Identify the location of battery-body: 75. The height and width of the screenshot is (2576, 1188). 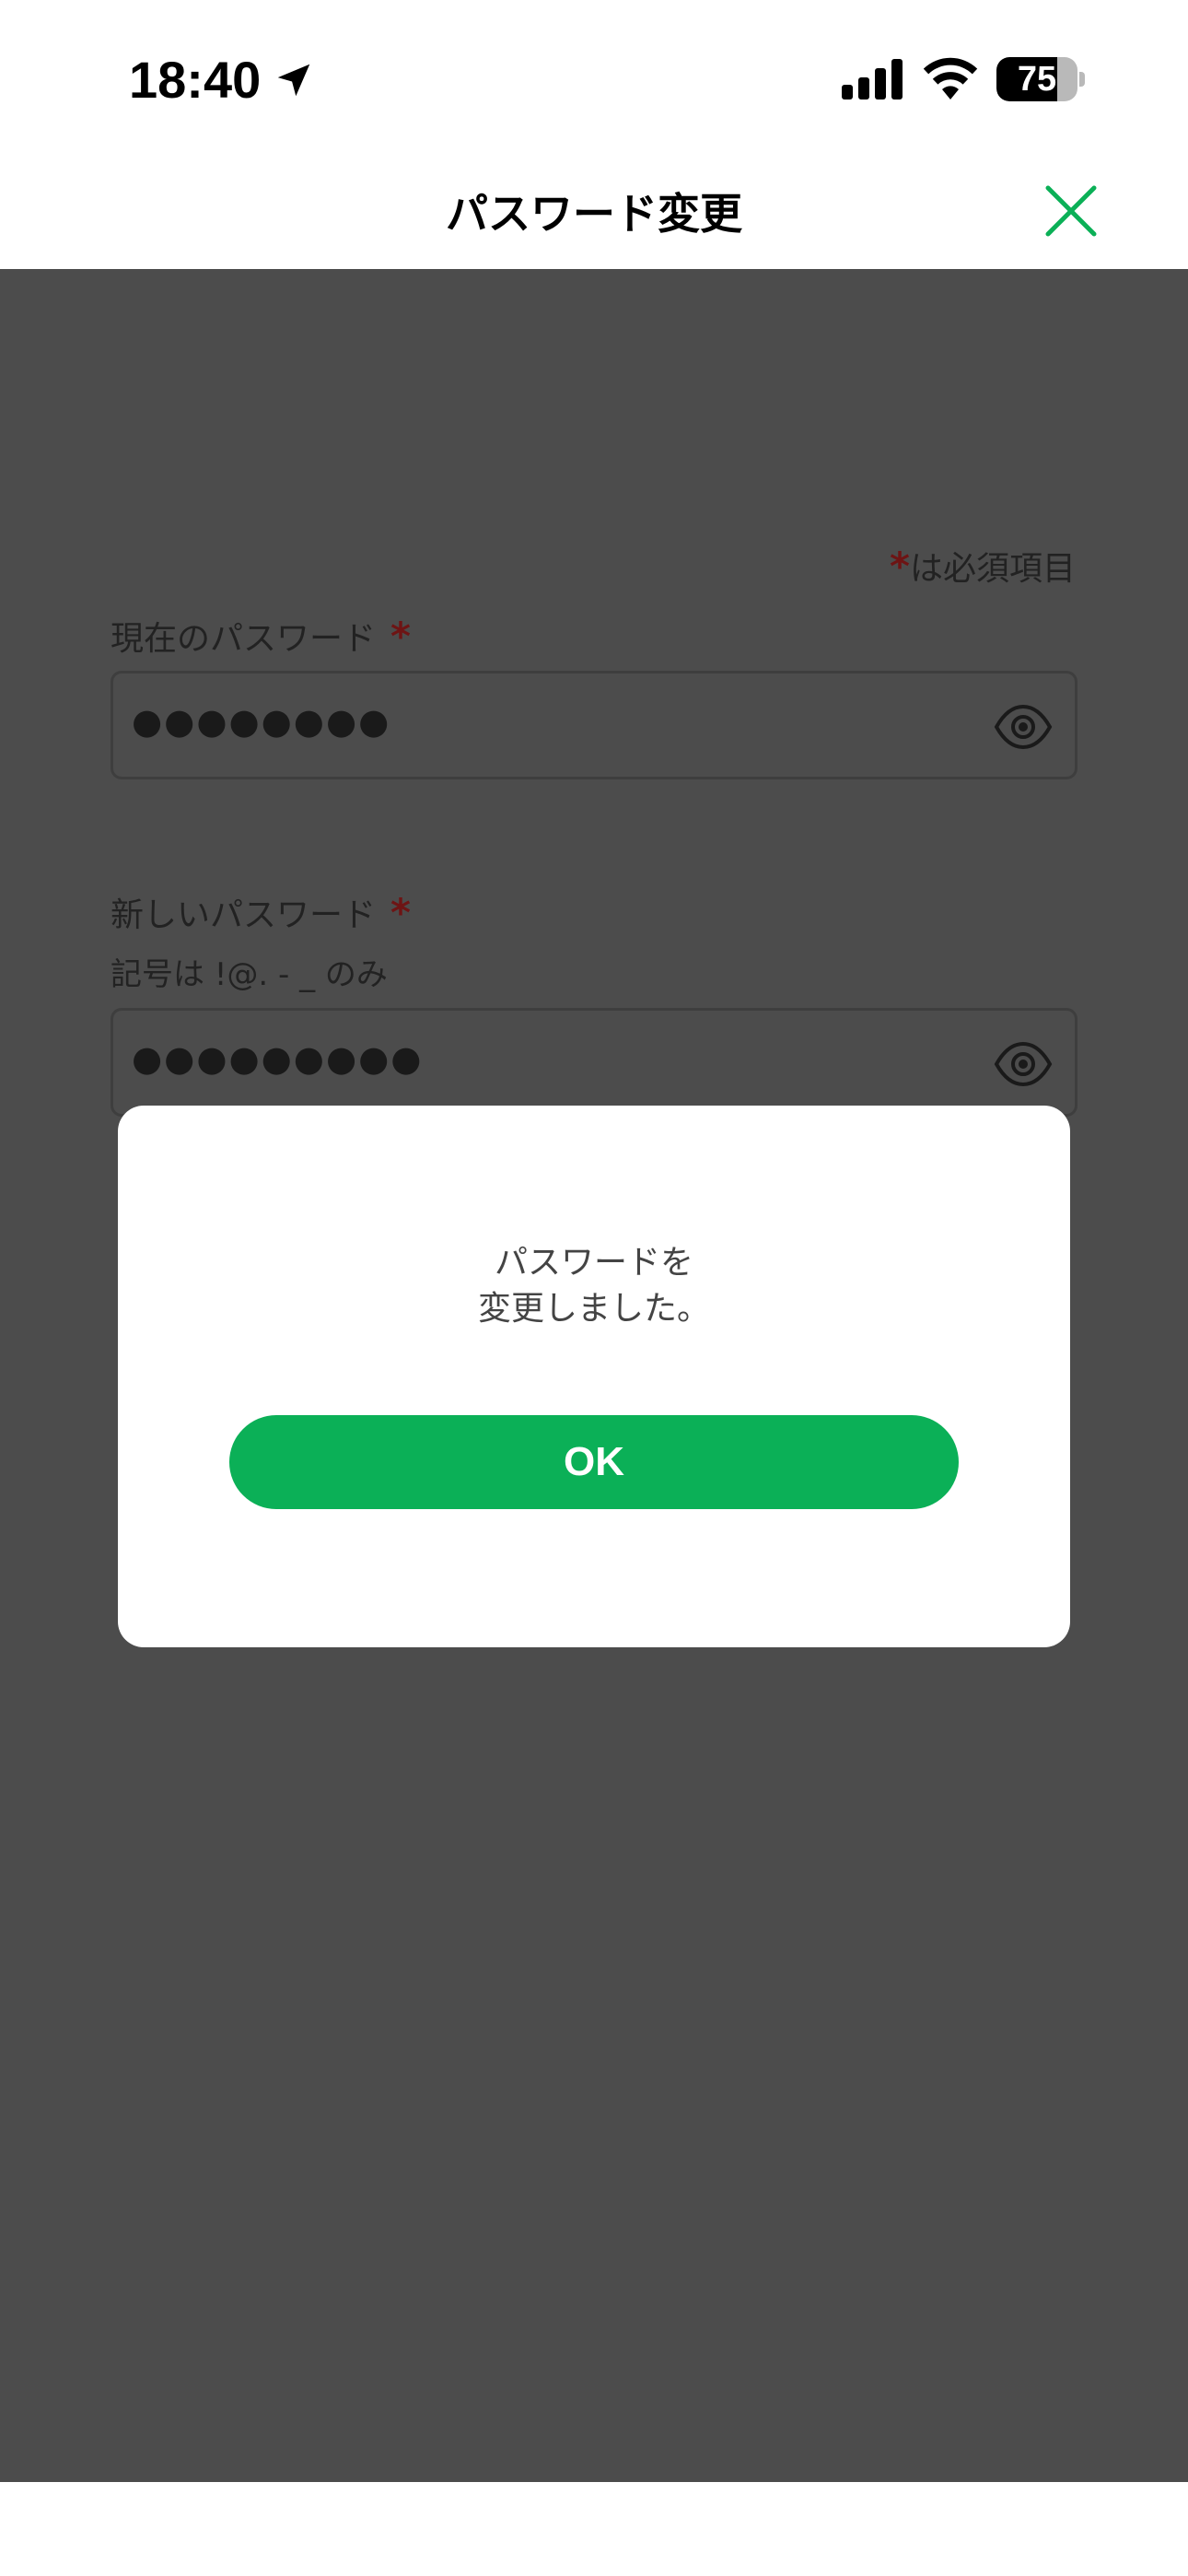
(1036, 79).